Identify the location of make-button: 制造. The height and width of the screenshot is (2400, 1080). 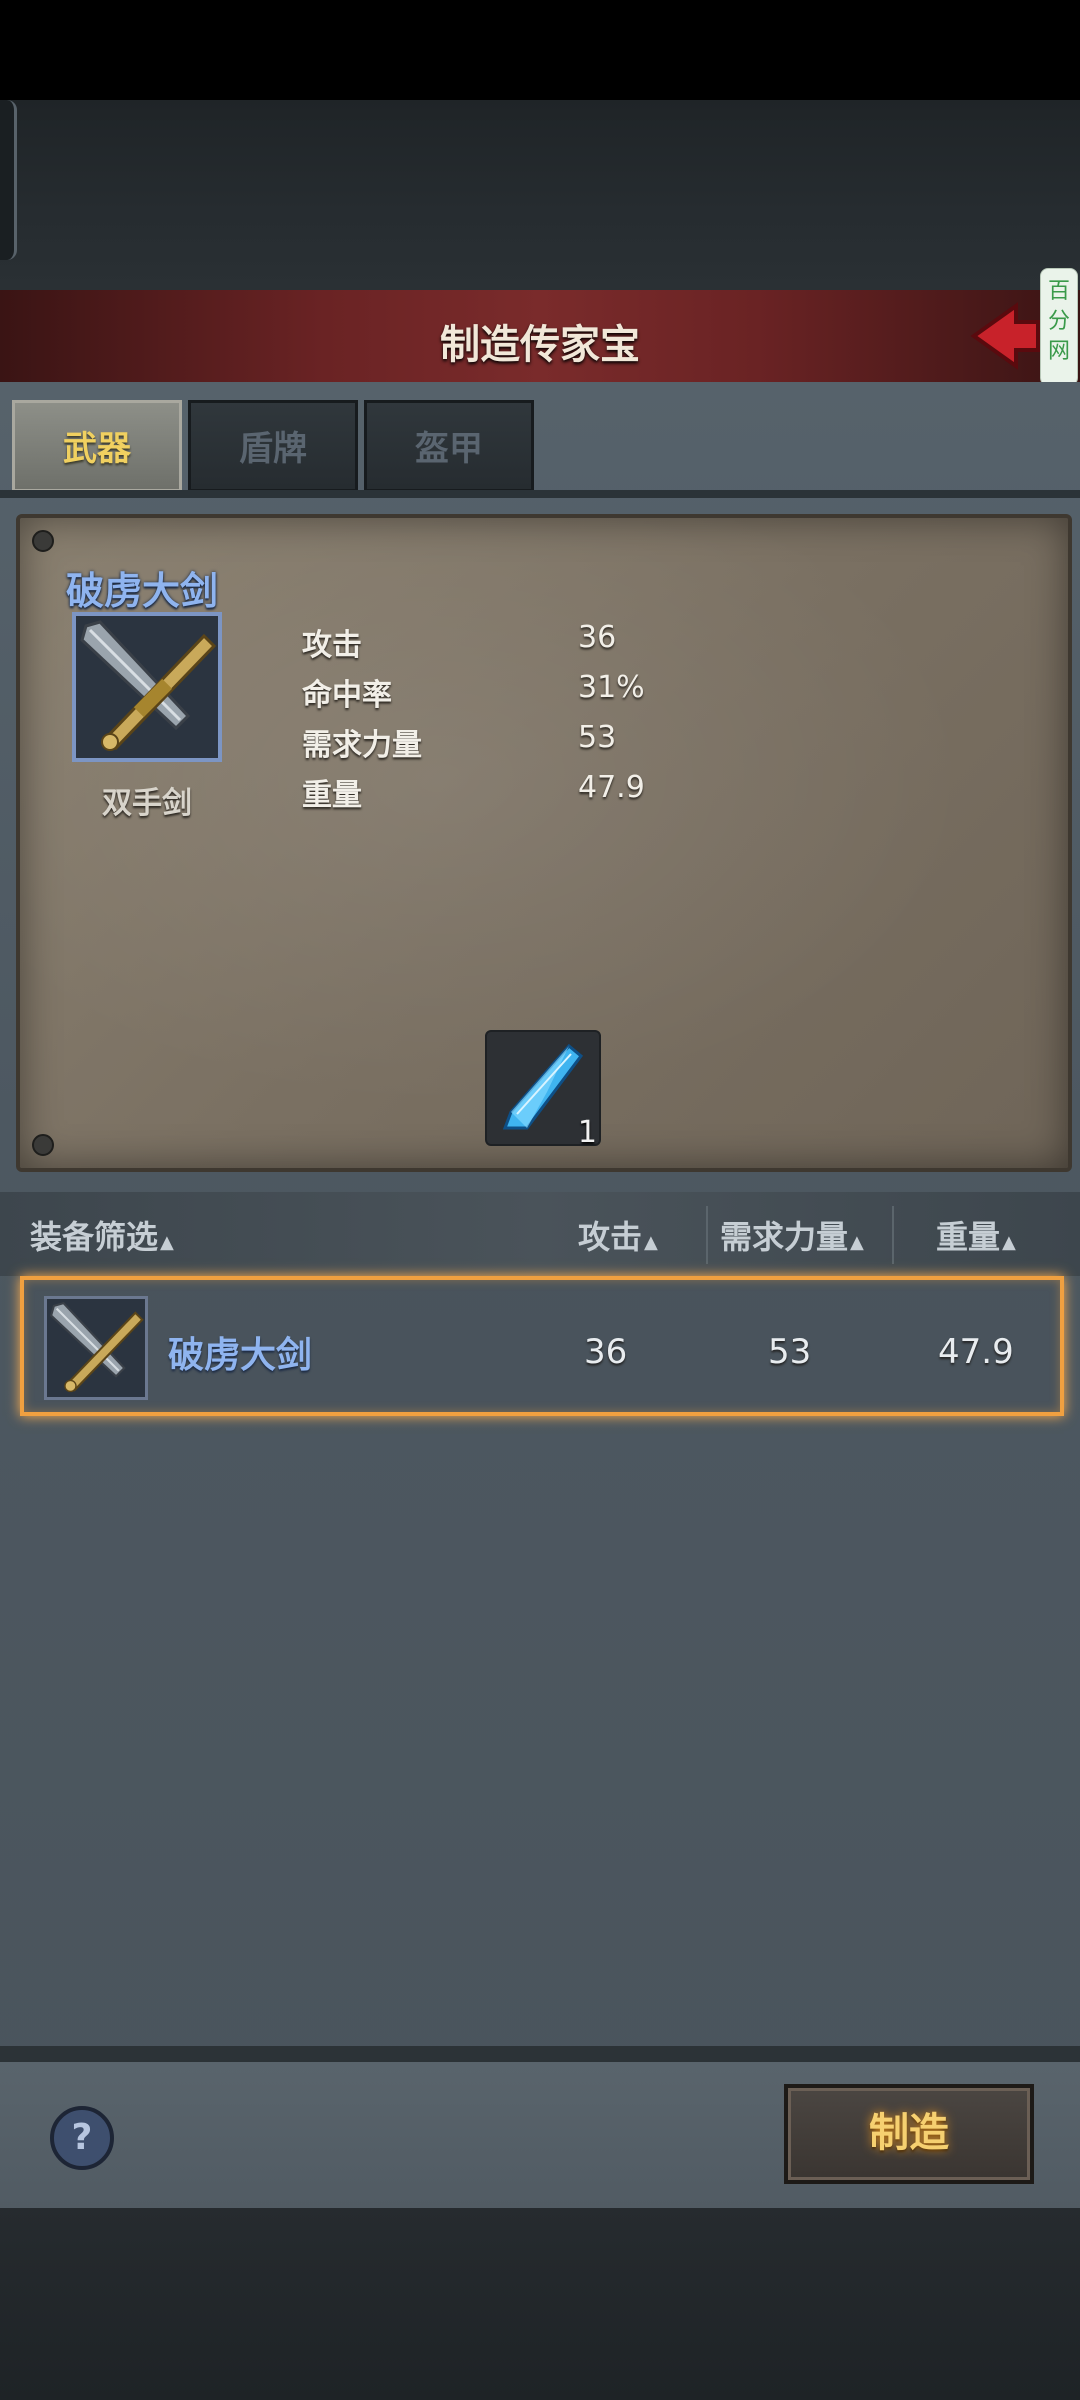
(909, 2134).